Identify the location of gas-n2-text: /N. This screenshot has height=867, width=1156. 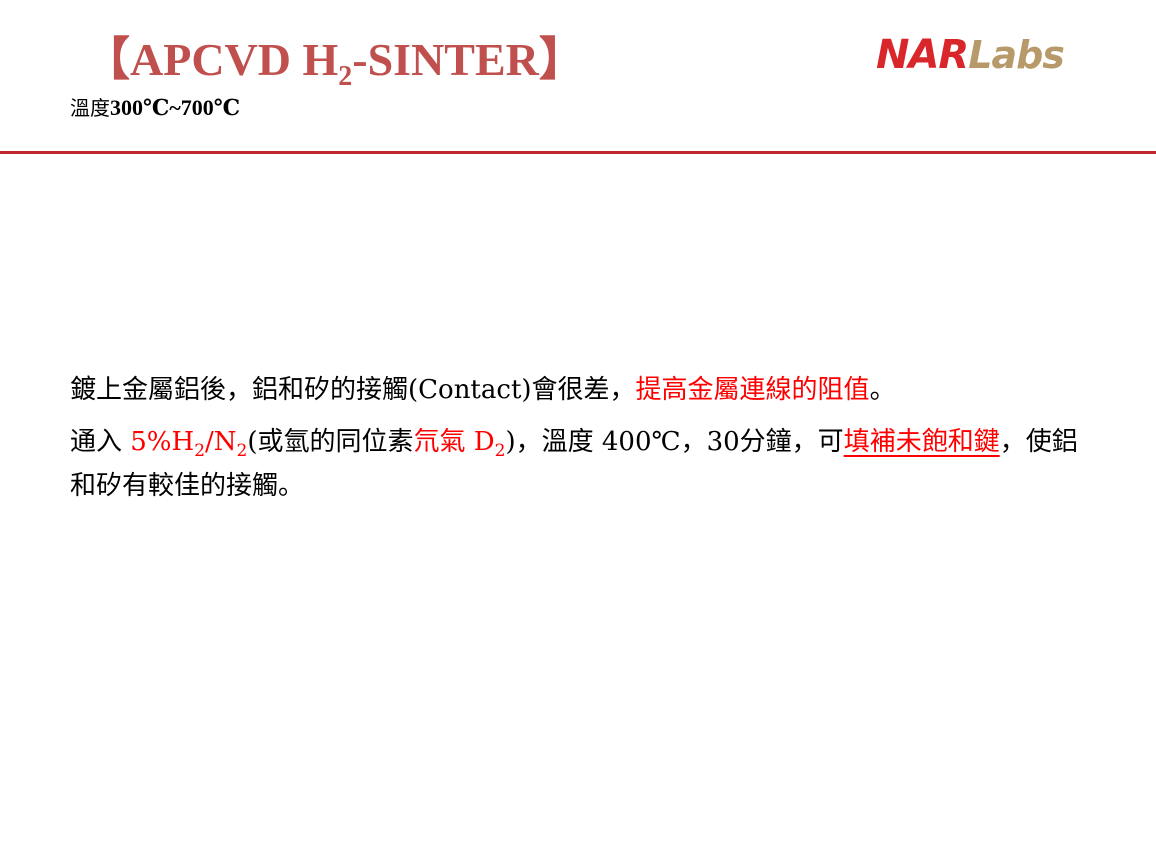
(221, 442).